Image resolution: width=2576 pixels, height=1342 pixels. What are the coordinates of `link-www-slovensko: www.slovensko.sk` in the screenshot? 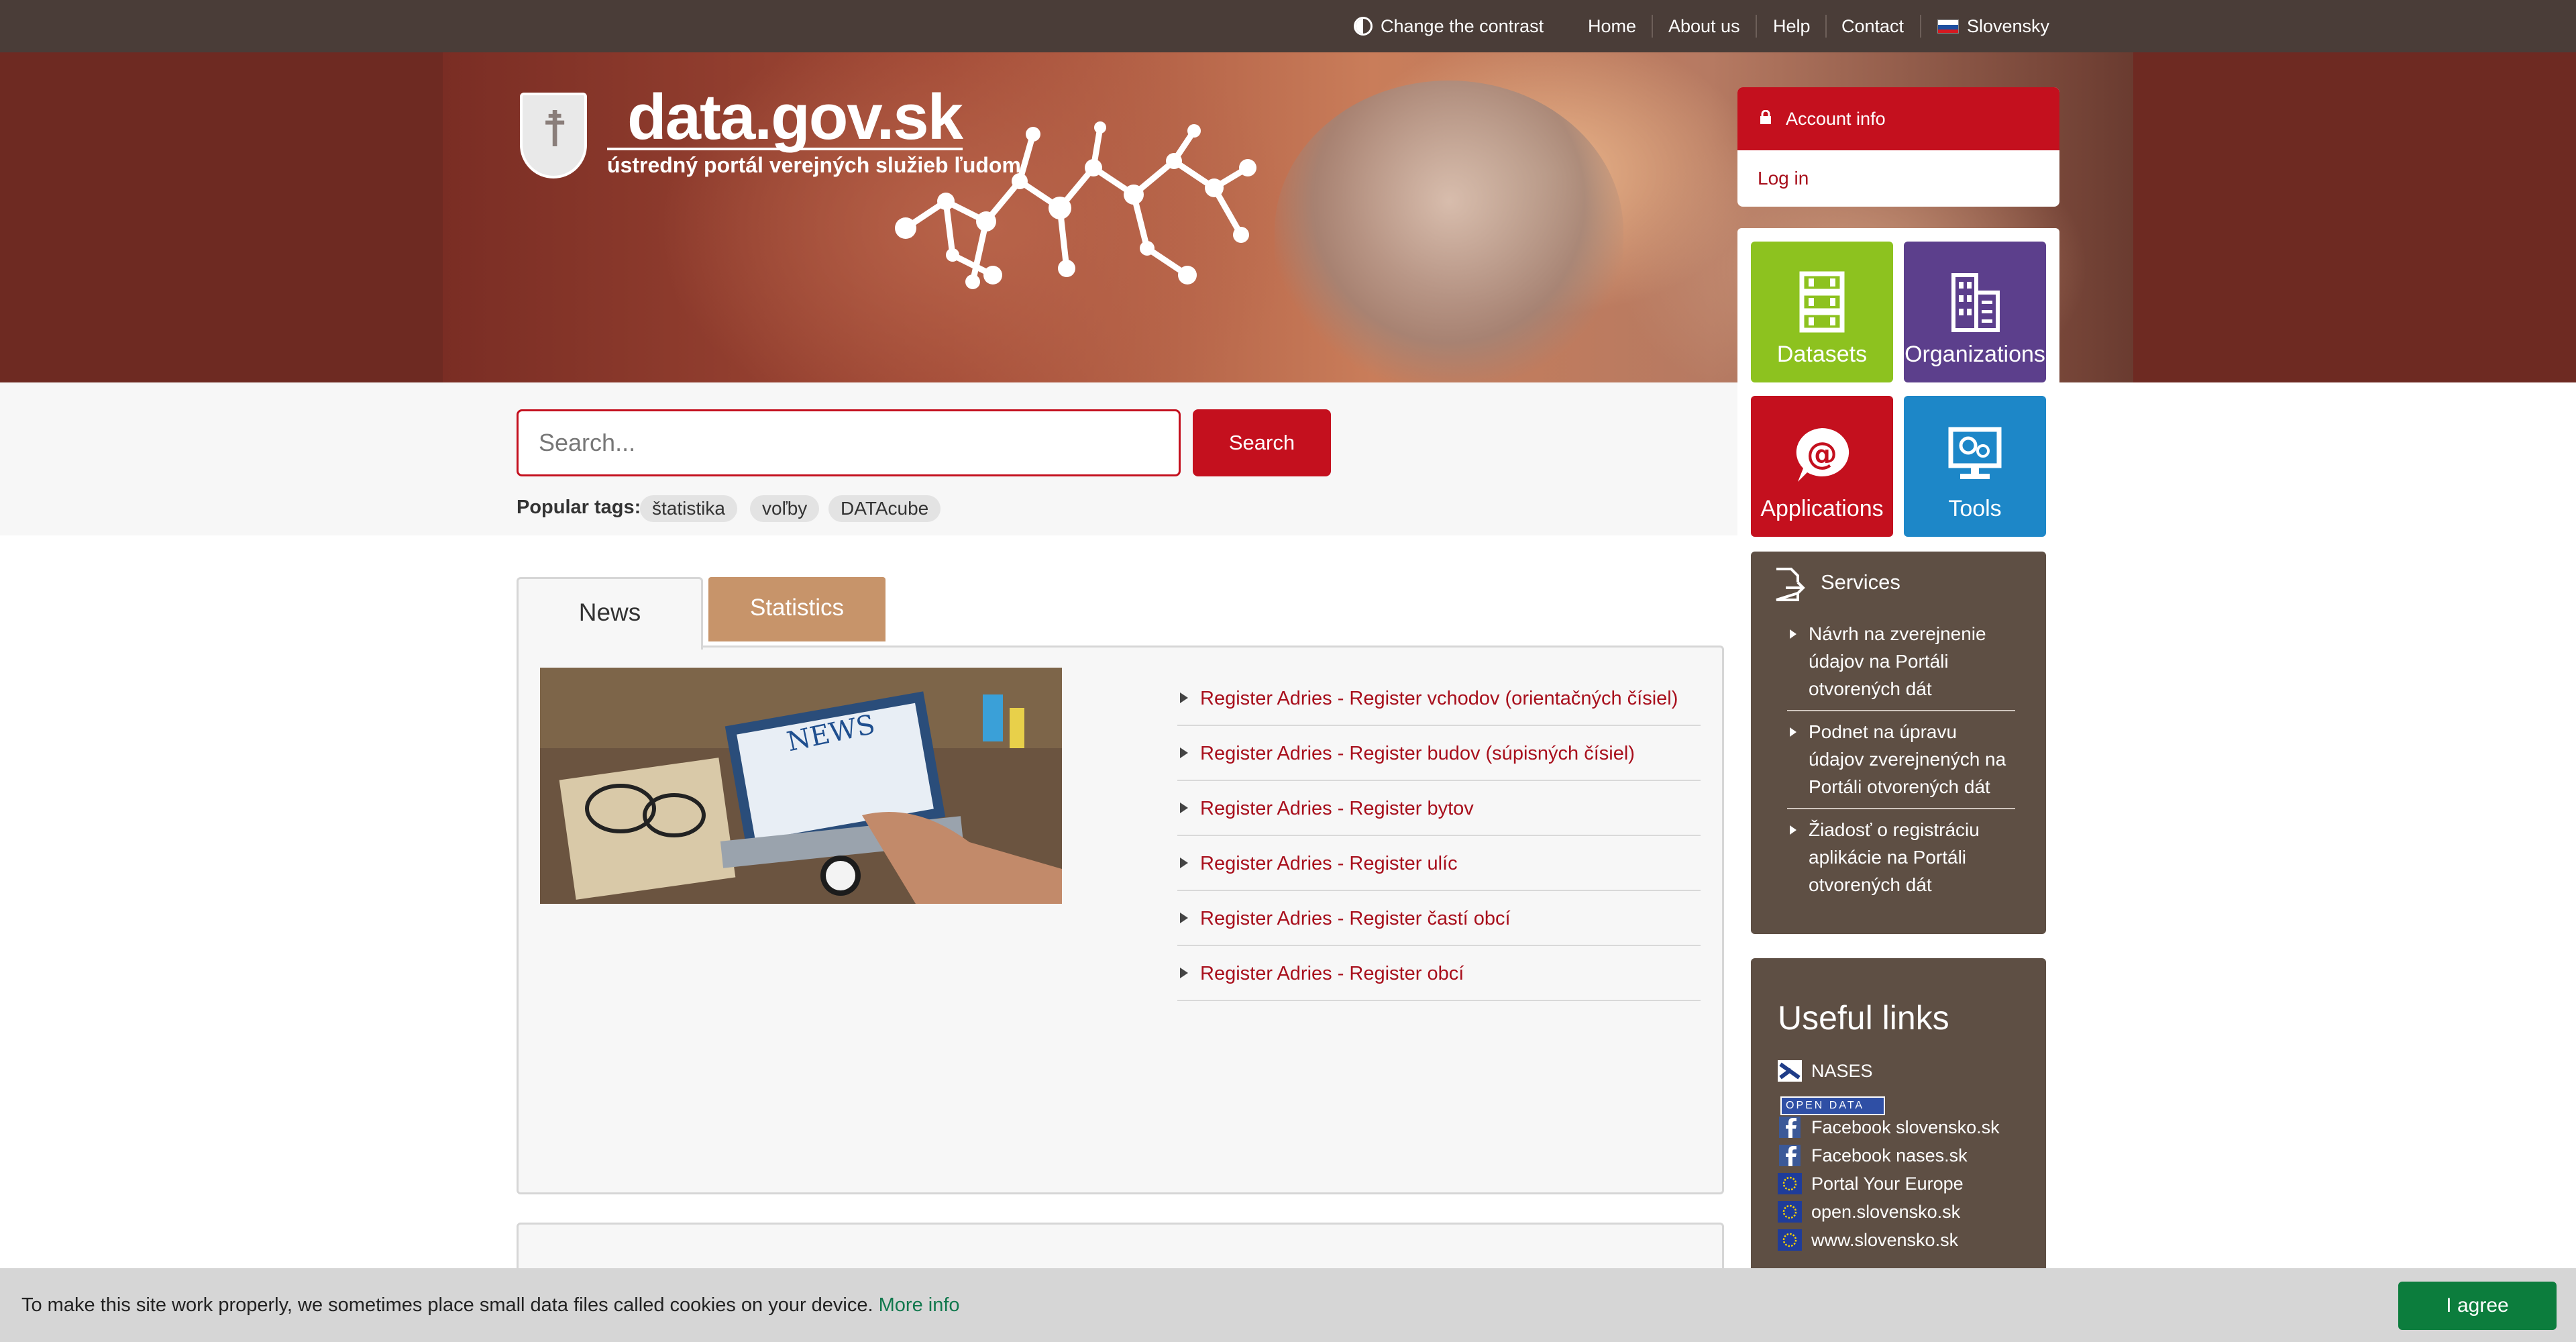 It's located at (1868, 1240).